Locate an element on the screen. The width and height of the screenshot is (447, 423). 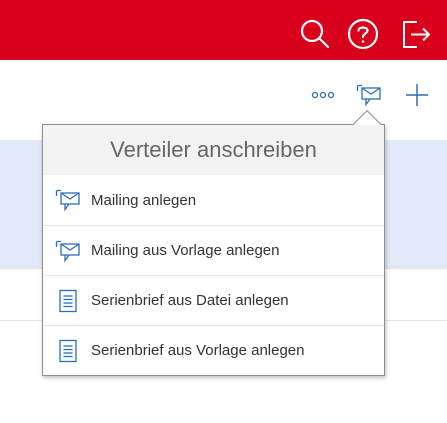
menu-item-label: Mailing anlegen is located at coordinates (144, 200).